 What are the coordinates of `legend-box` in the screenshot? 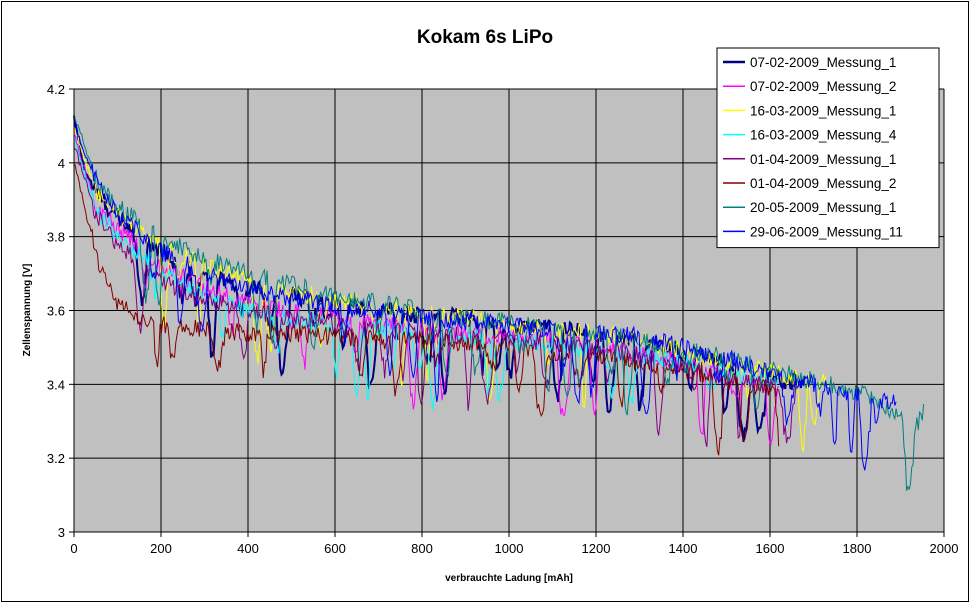 It's located at (828, 148).